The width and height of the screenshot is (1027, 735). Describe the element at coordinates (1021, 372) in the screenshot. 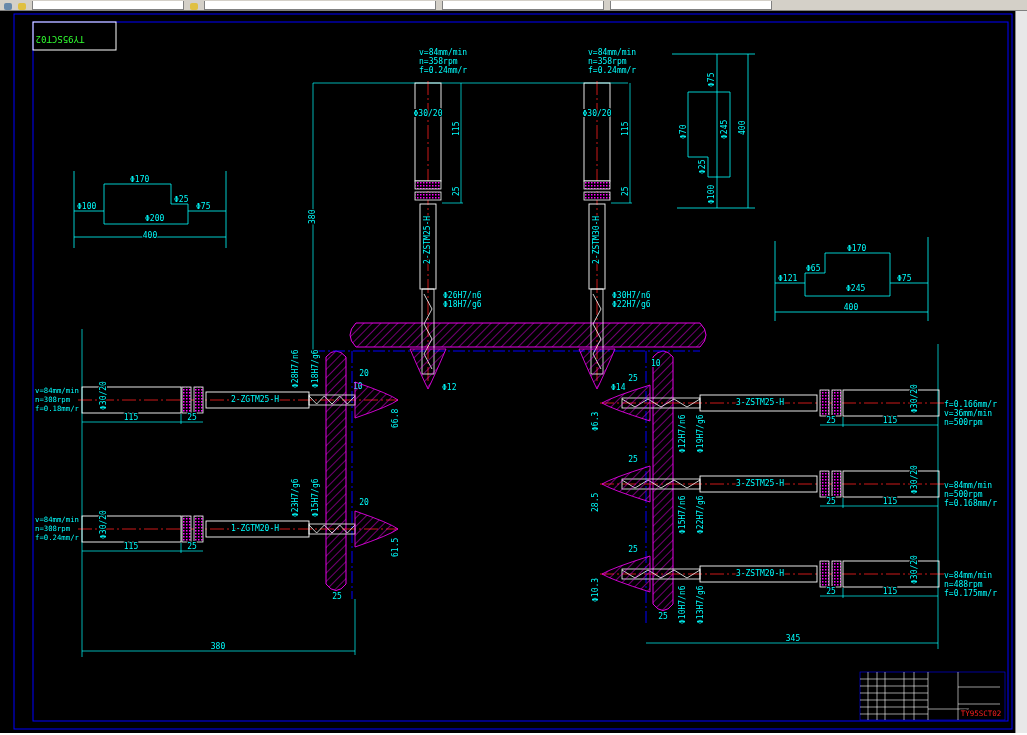

I see `scroll-bar` at that location.